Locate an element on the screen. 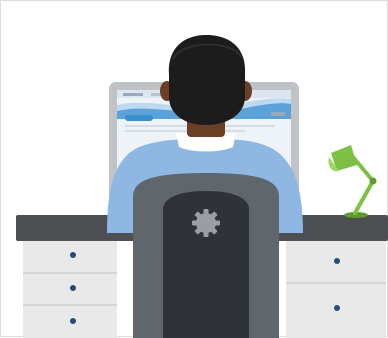  gear-icon is located at coordinates (206, 223).